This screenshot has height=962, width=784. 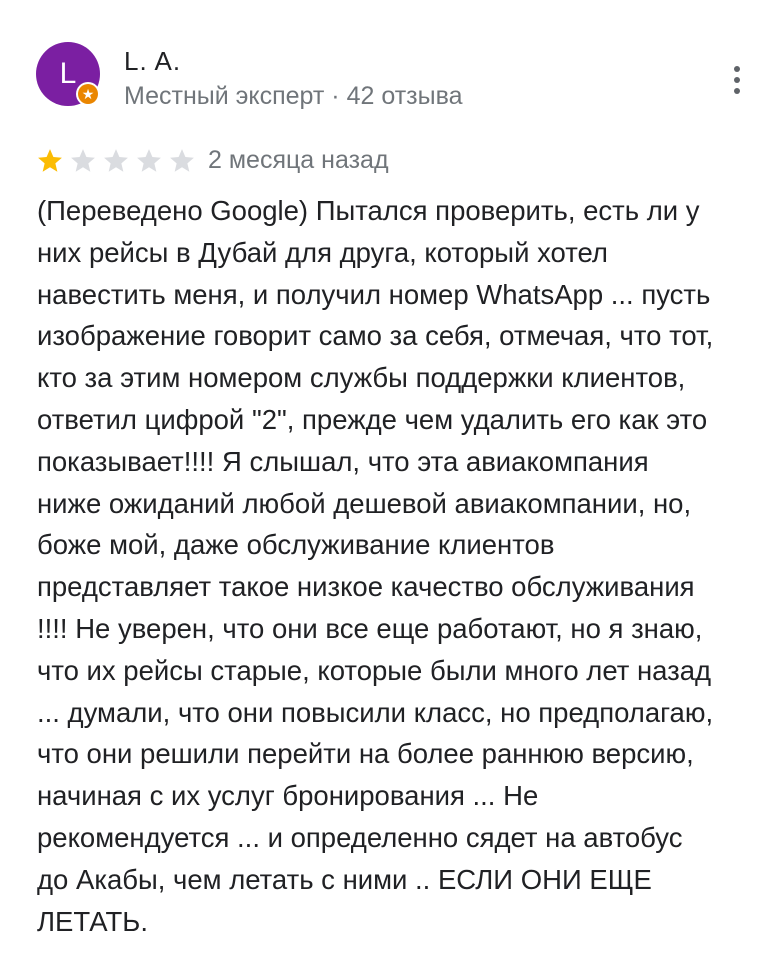 What do you see at coordinates (68, 73) in the screenshot?
I see `avatar-initial: L` at bounding box center [68, 73].